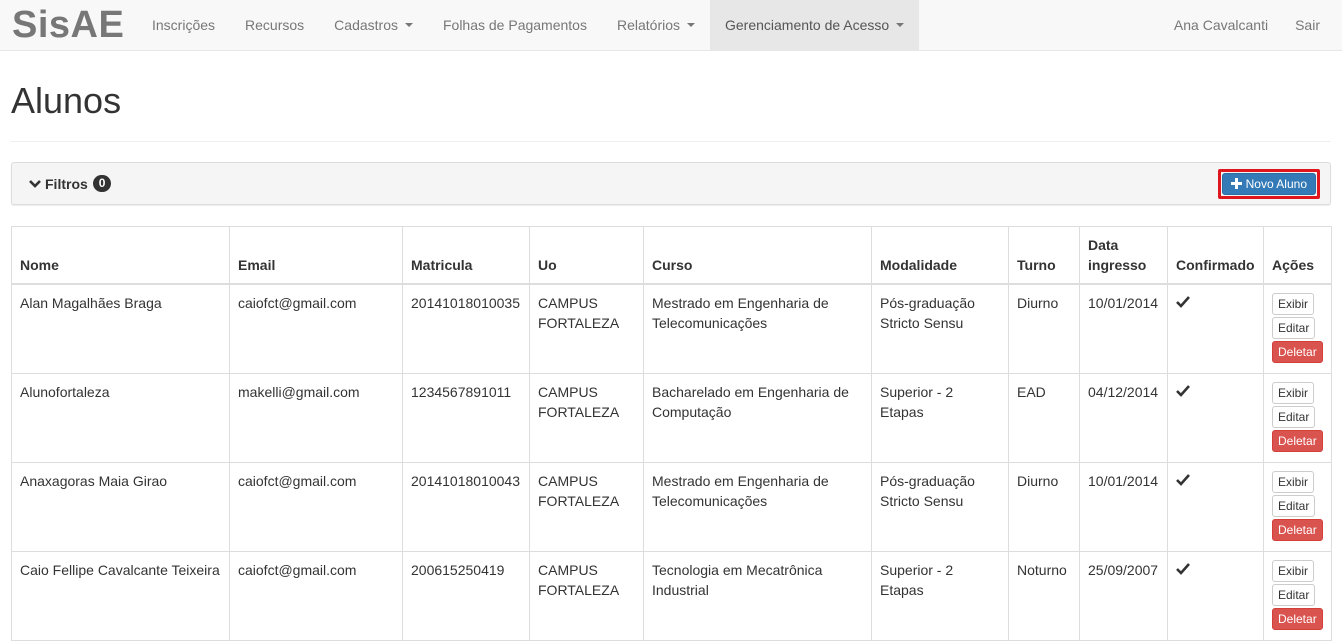 The image size is (1342, 641). What do you see at coordinates (656, 25) in the screenshot?
I see `nav-item-relatorios: Relatórios` at bounding box center [656, 25].